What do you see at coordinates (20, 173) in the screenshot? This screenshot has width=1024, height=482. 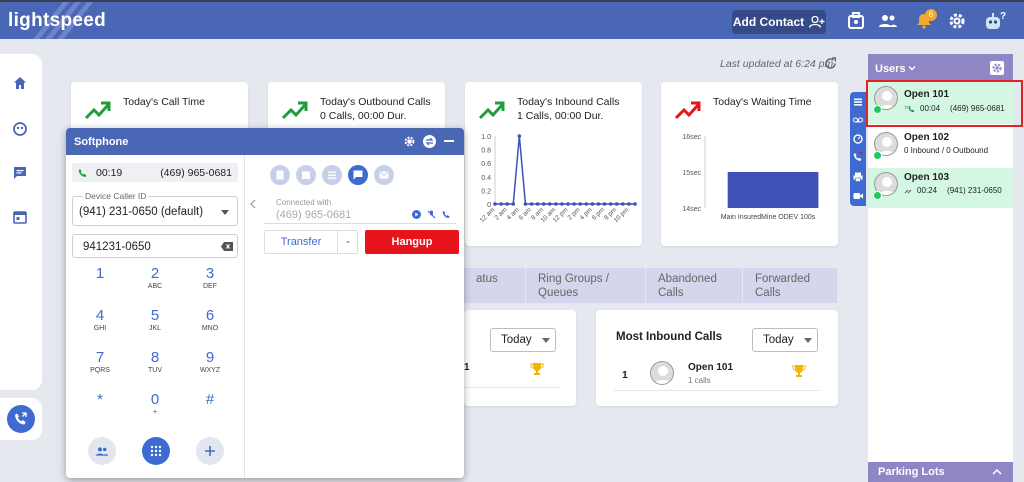 I see `chat-icon` at bounding box center [20, 173].